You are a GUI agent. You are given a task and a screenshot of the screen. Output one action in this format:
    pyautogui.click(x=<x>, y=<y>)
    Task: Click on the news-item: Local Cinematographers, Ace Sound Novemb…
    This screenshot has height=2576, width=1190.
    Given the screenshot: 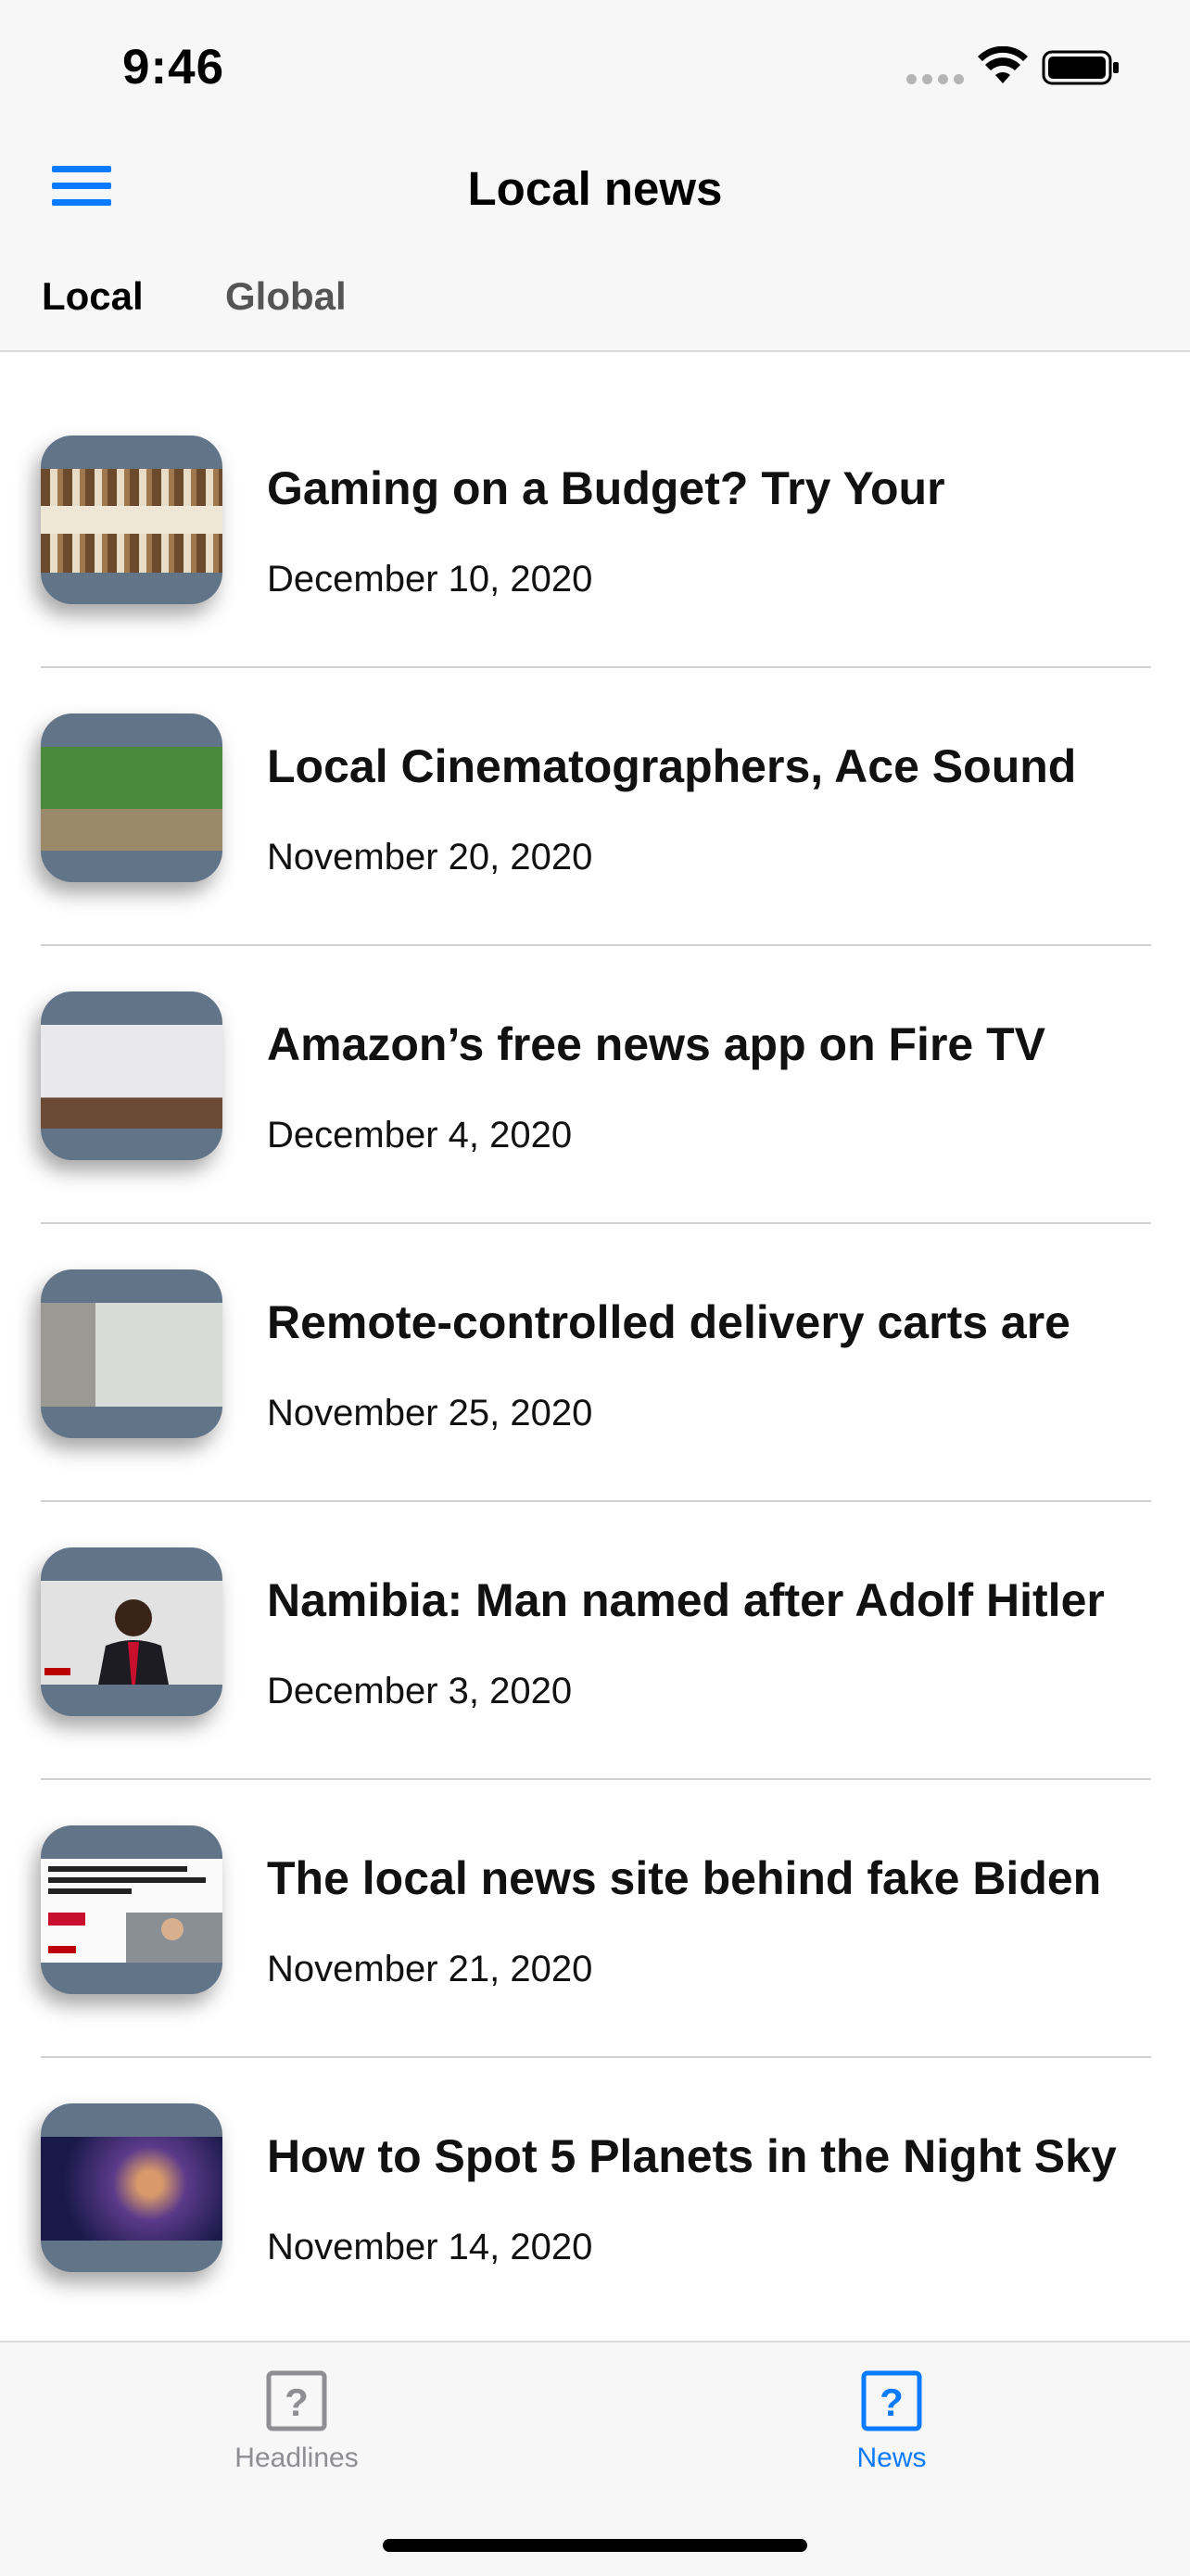 What is the action you would take?
    pyautogui.click(x=595, y=769)
    